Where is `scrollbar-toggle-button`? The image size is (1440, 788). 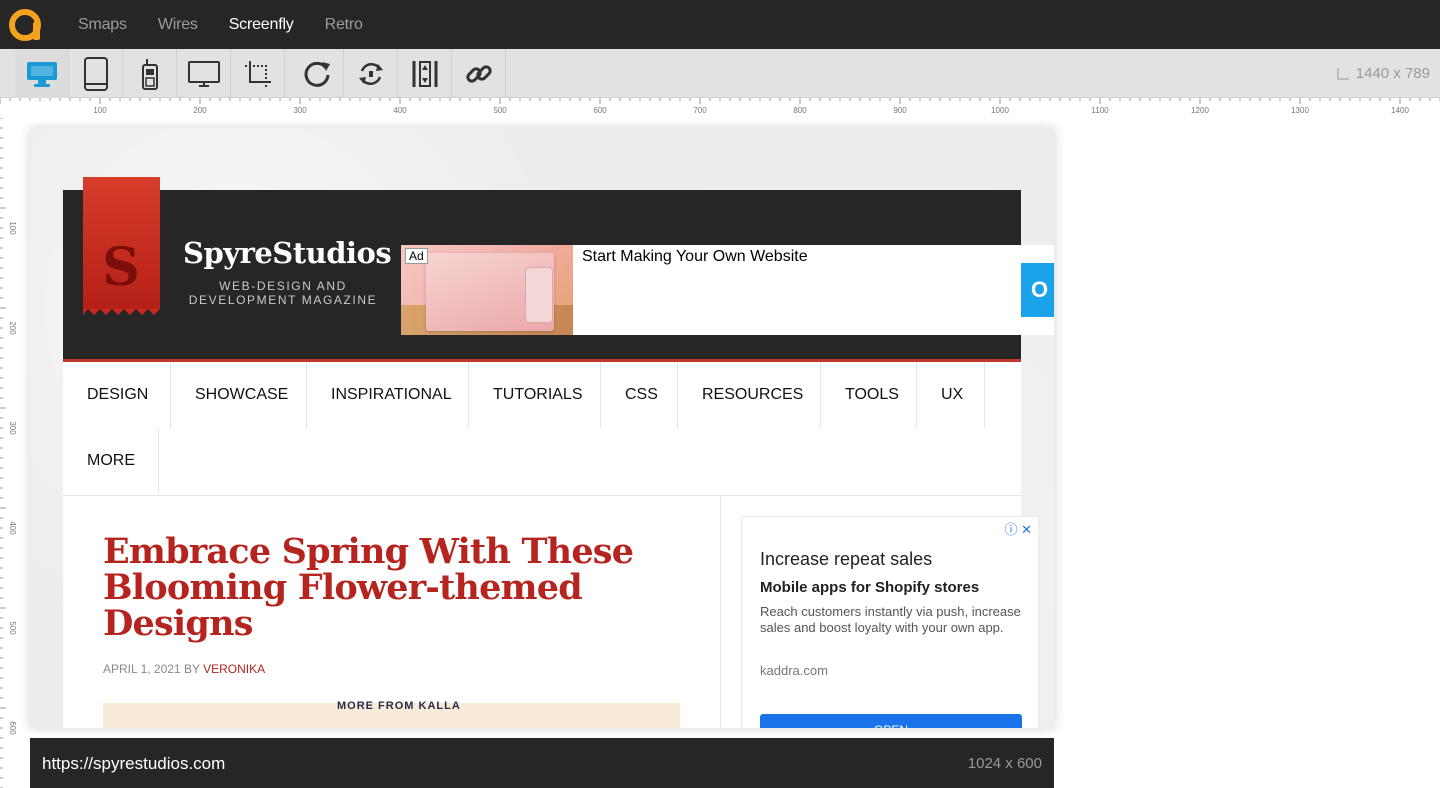 scrollbar-toggle-button is located at coordinates (425, 73).